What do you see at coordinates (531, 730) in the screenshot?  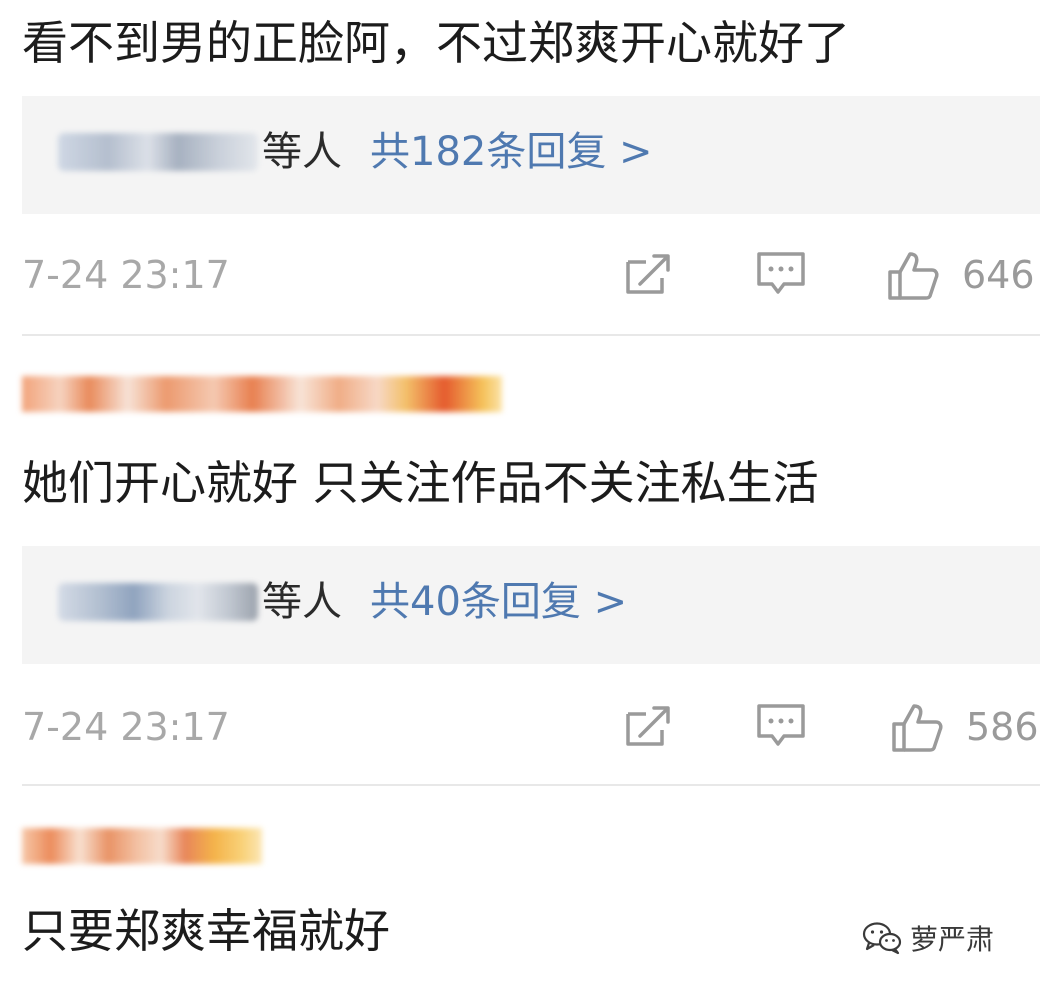 I see `comment-meta-row: 7-24 23:17 586` at bounding box center [531, 730].